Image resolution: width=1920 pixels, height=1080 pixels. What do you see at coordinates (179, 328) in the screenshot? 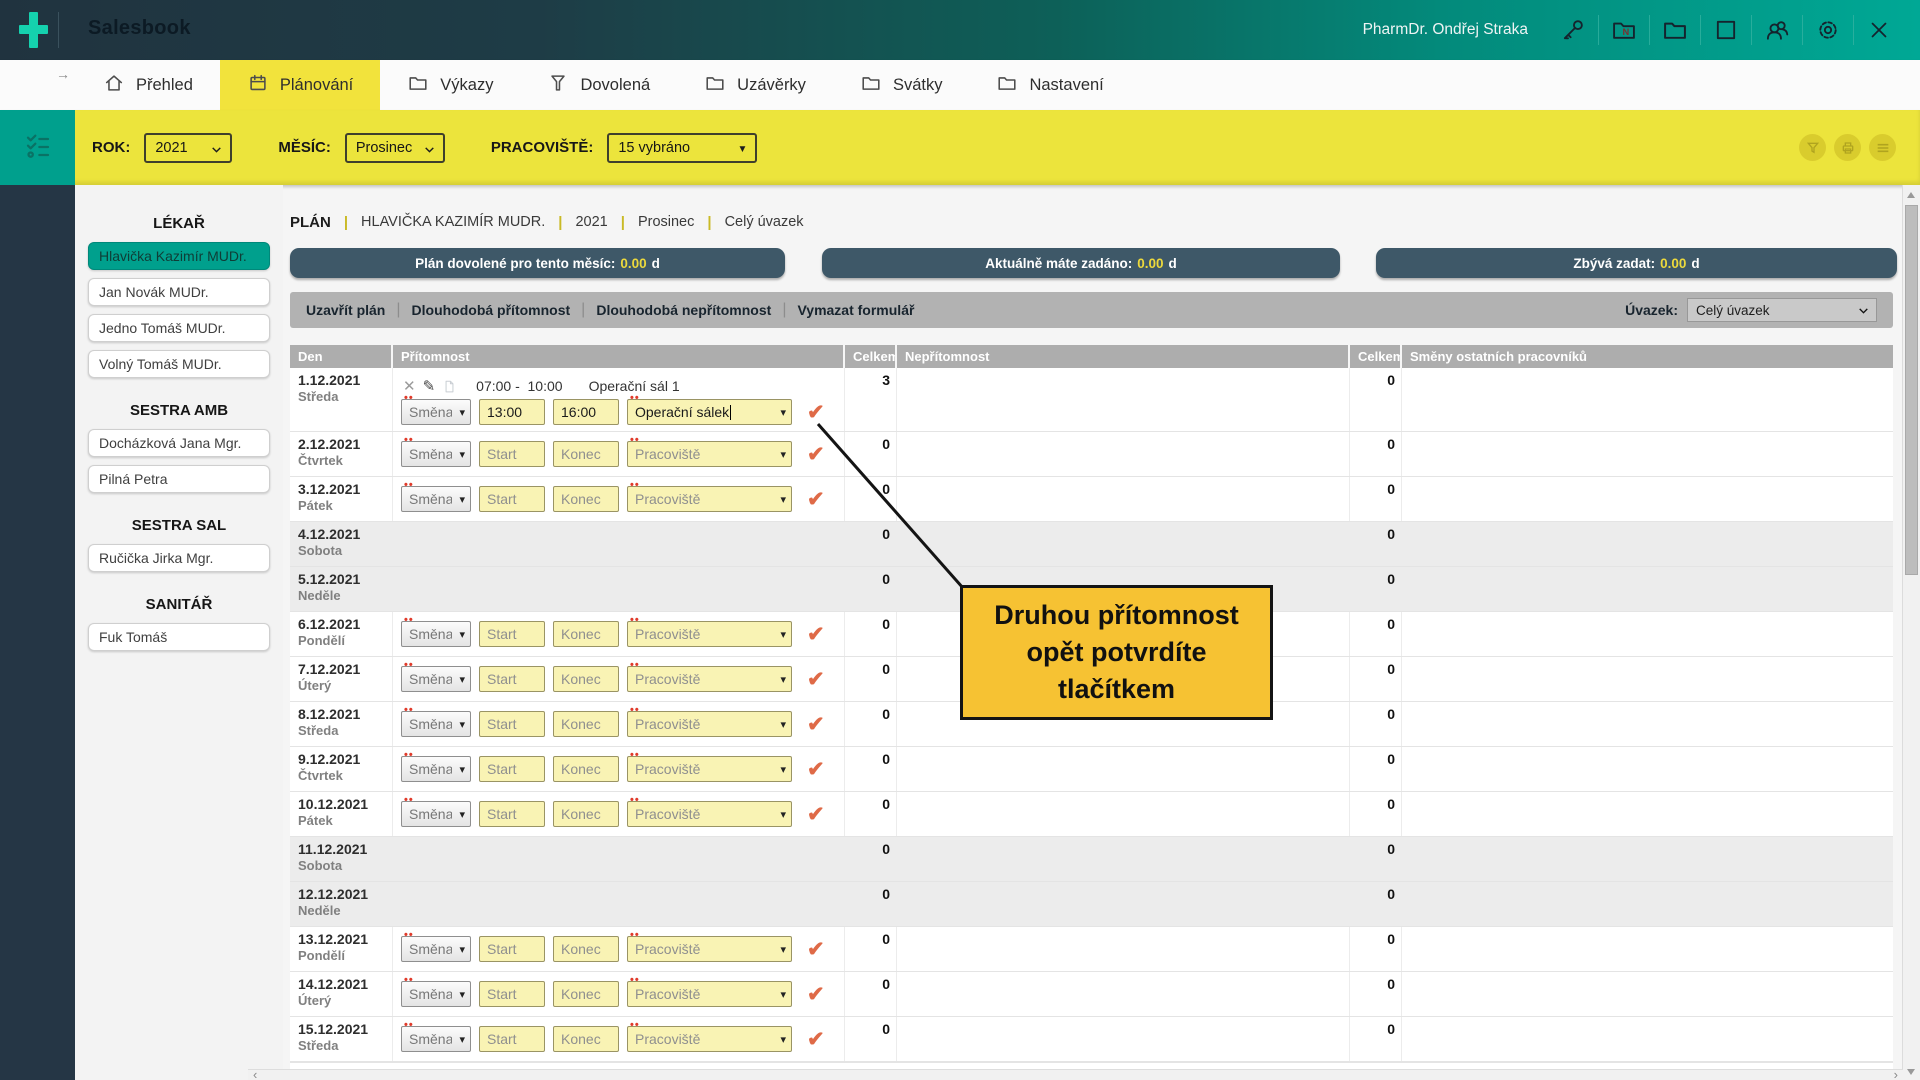
I see `sidebar-item-staff: Jedno Tomáš MUDr.` at bounding box center [179, 328].